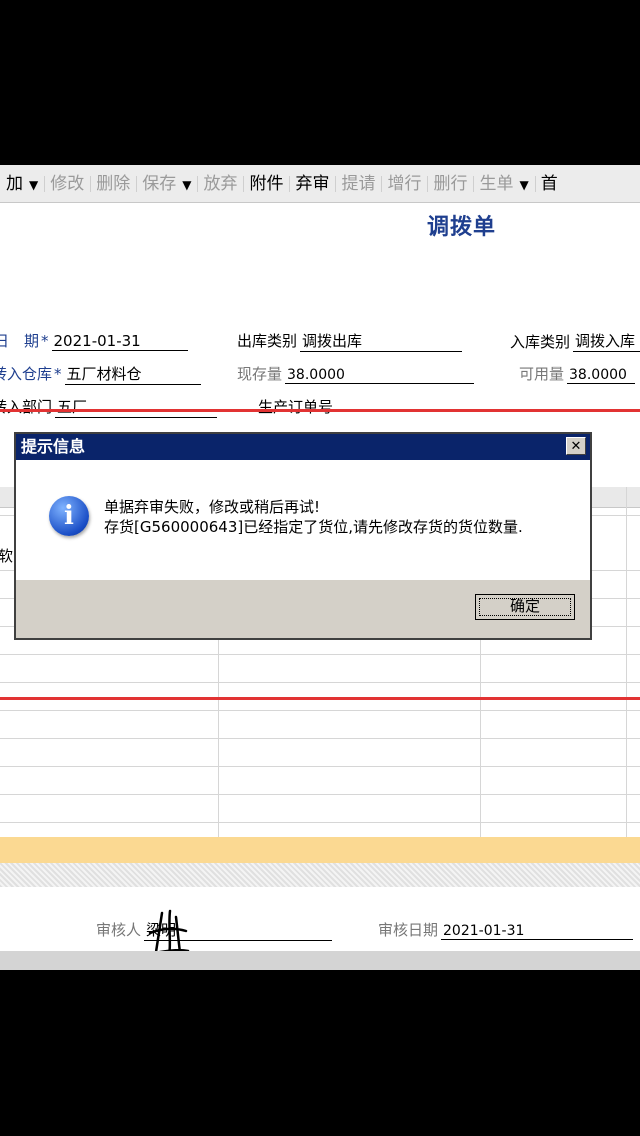  I want to click on date-label: 日 期, so click(20, 341).